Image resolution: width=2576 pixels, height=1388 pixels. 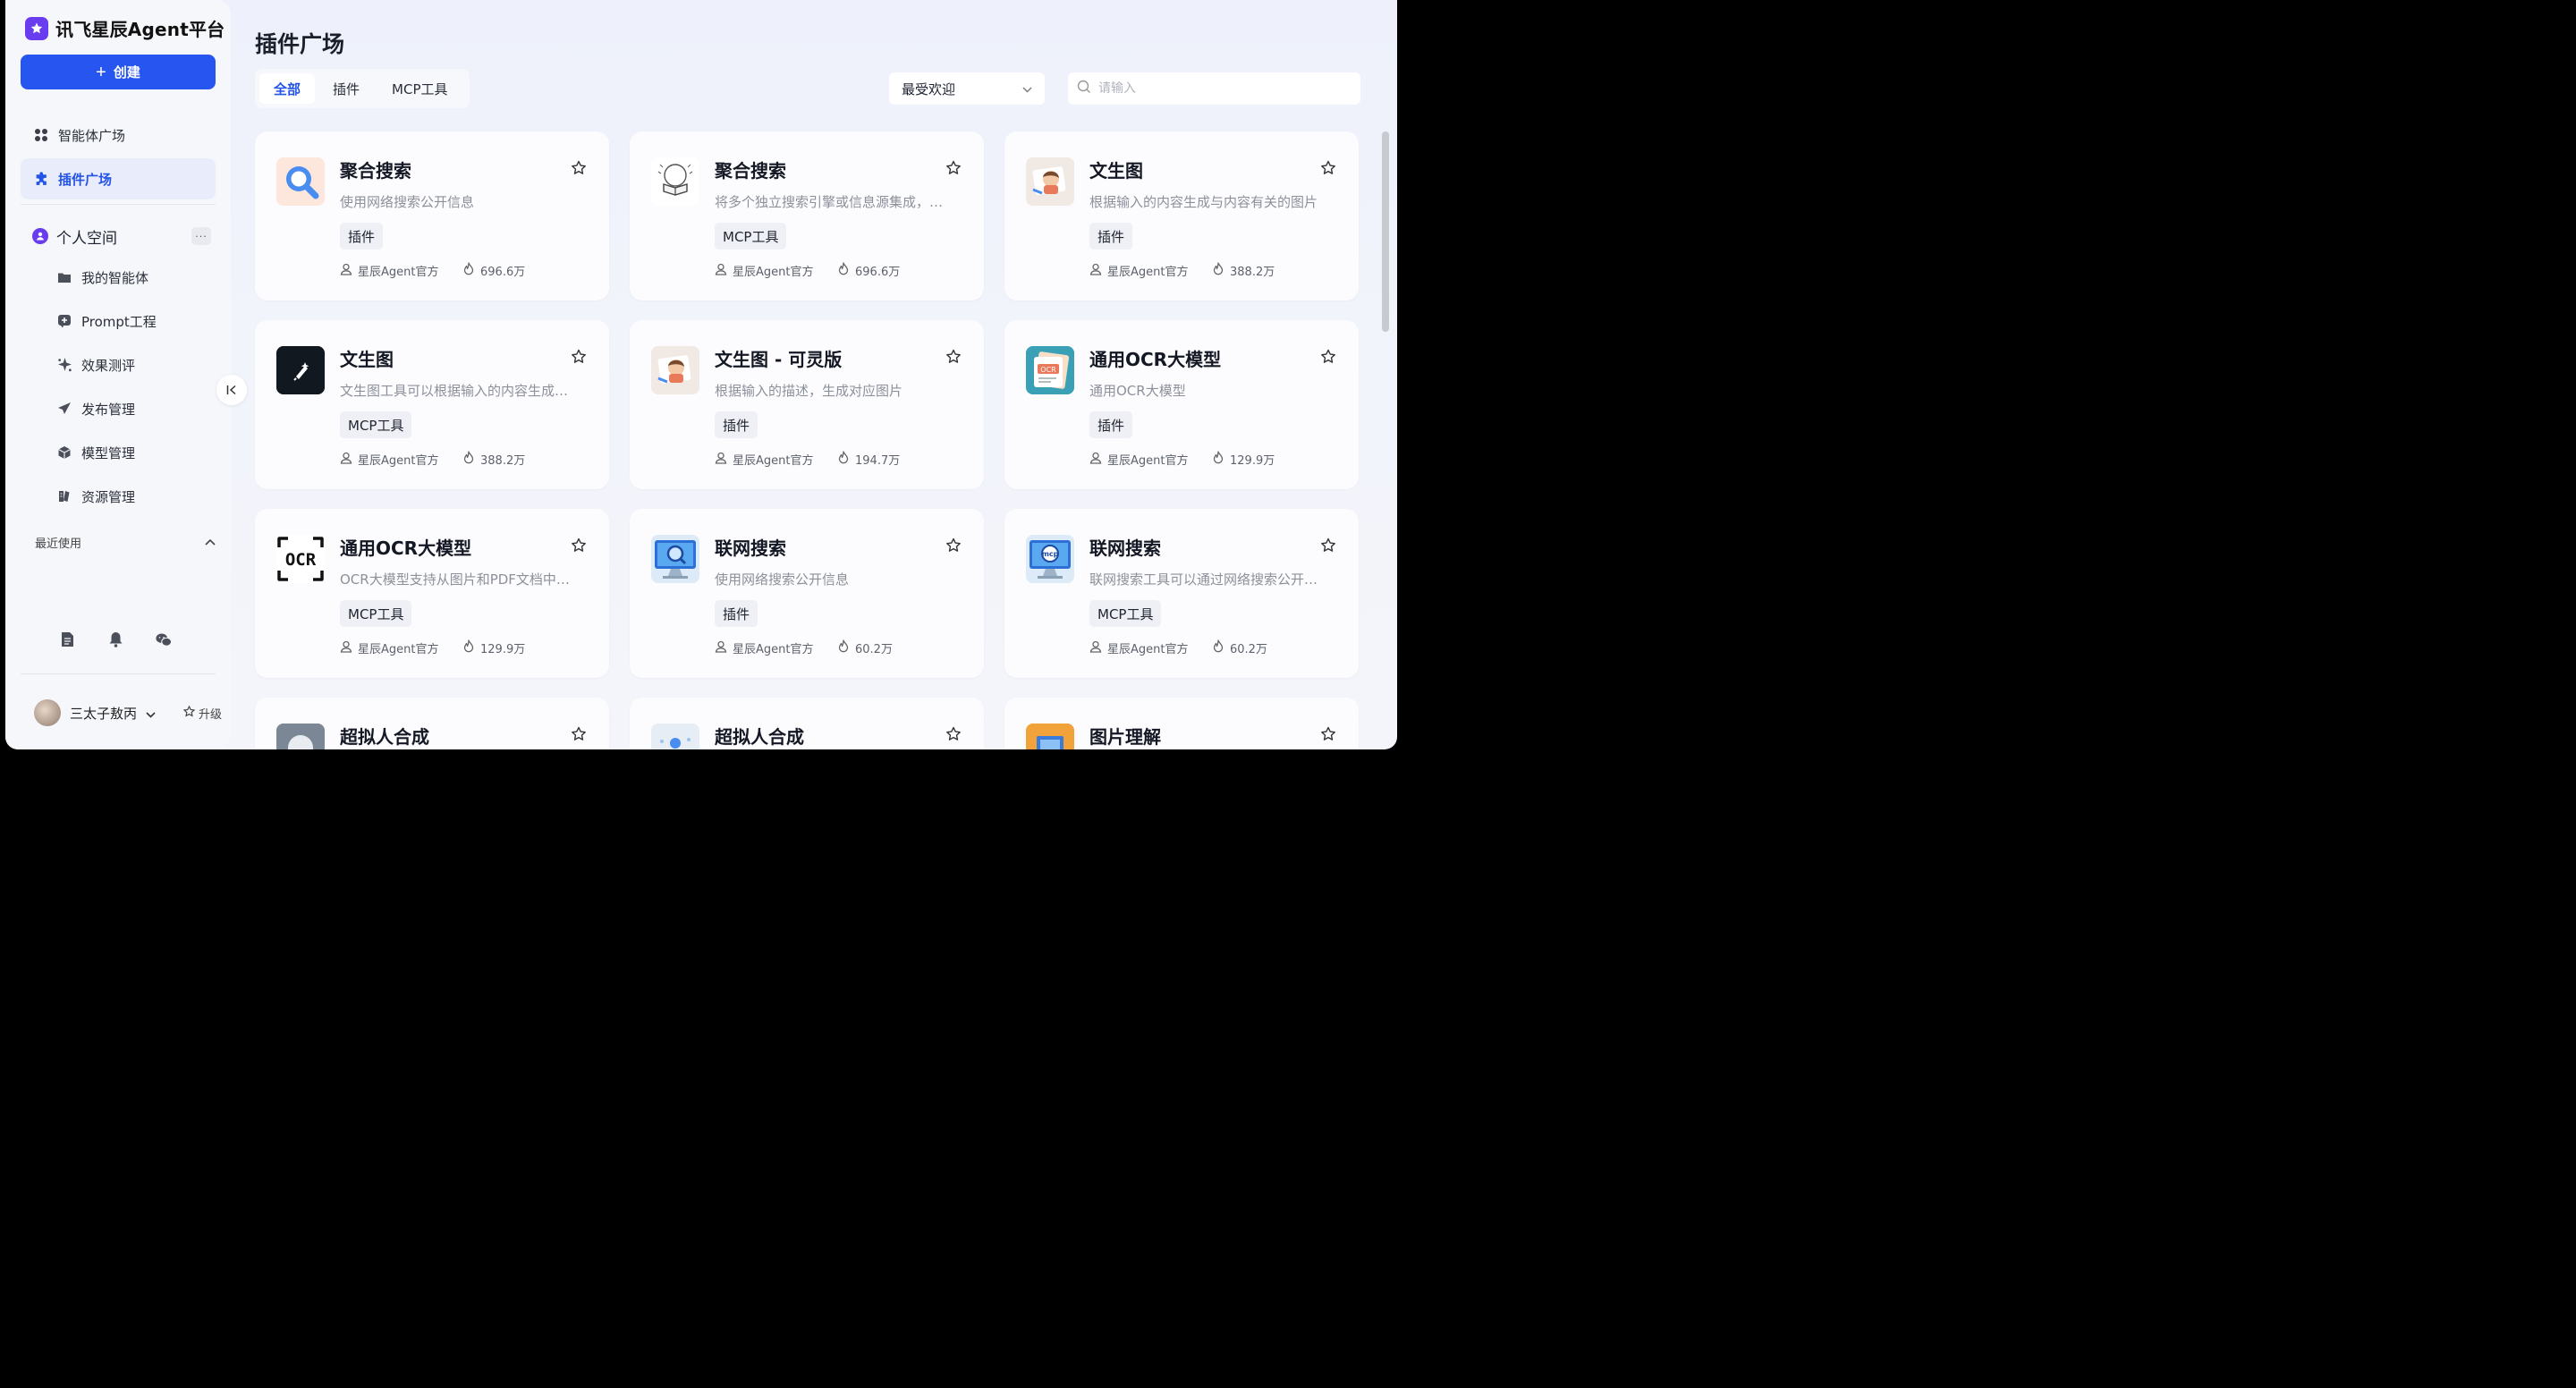 What do you see at coordinates (807, 594) in the screenshot?
I see `plugin-card: 联网搜索 使用网络搜索公开信息 插件 星辰Agent官方 60.2万` at bounding box center [807, 594].